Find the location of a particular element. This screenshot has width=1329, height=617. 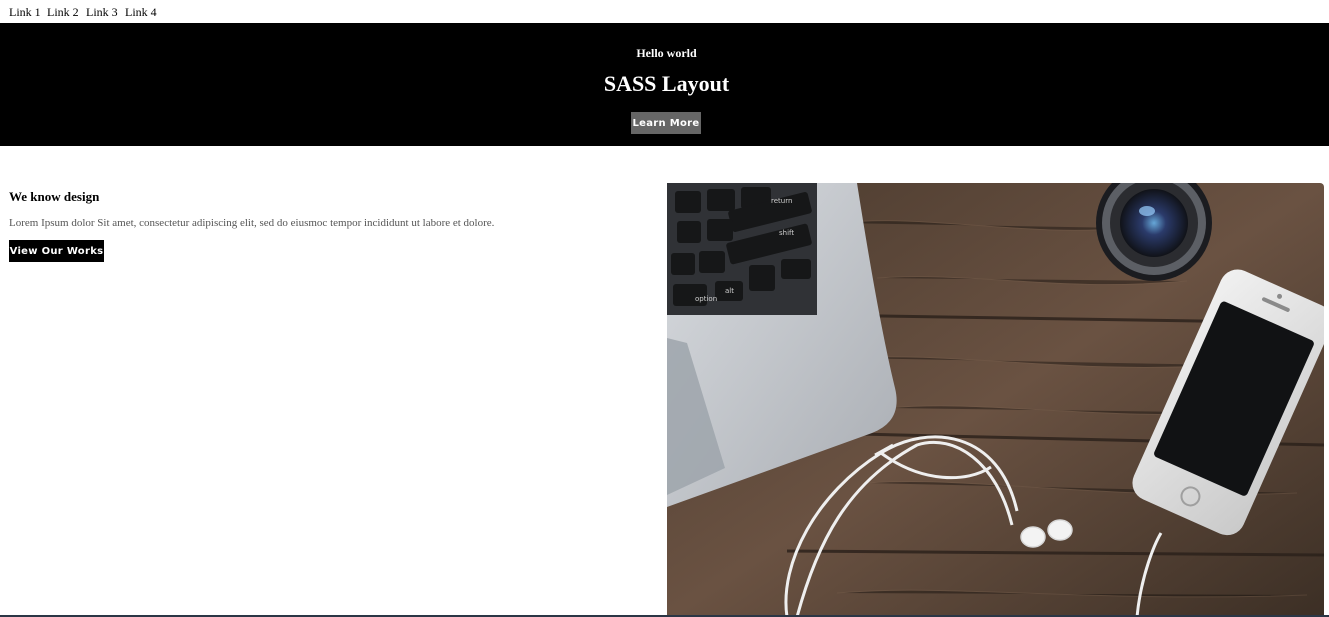

keycap-alt: alt is located at coordinates (729, 291).